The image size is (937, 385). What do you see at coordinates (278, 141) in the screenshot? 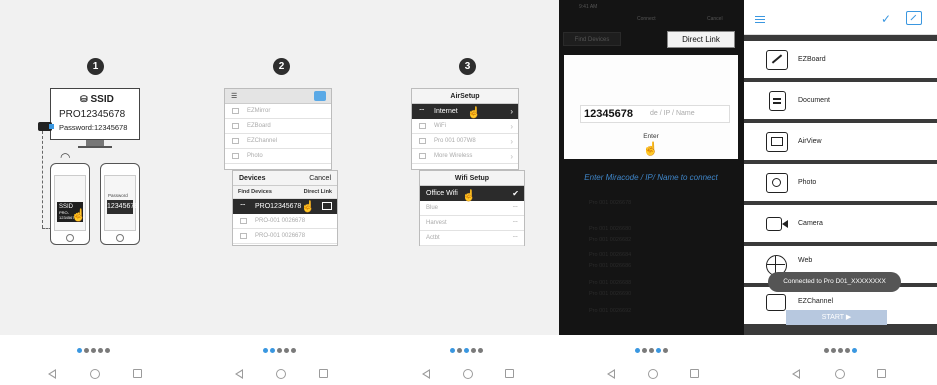
I see `menu-row: EZChannel` at bounding box center [278, 141].